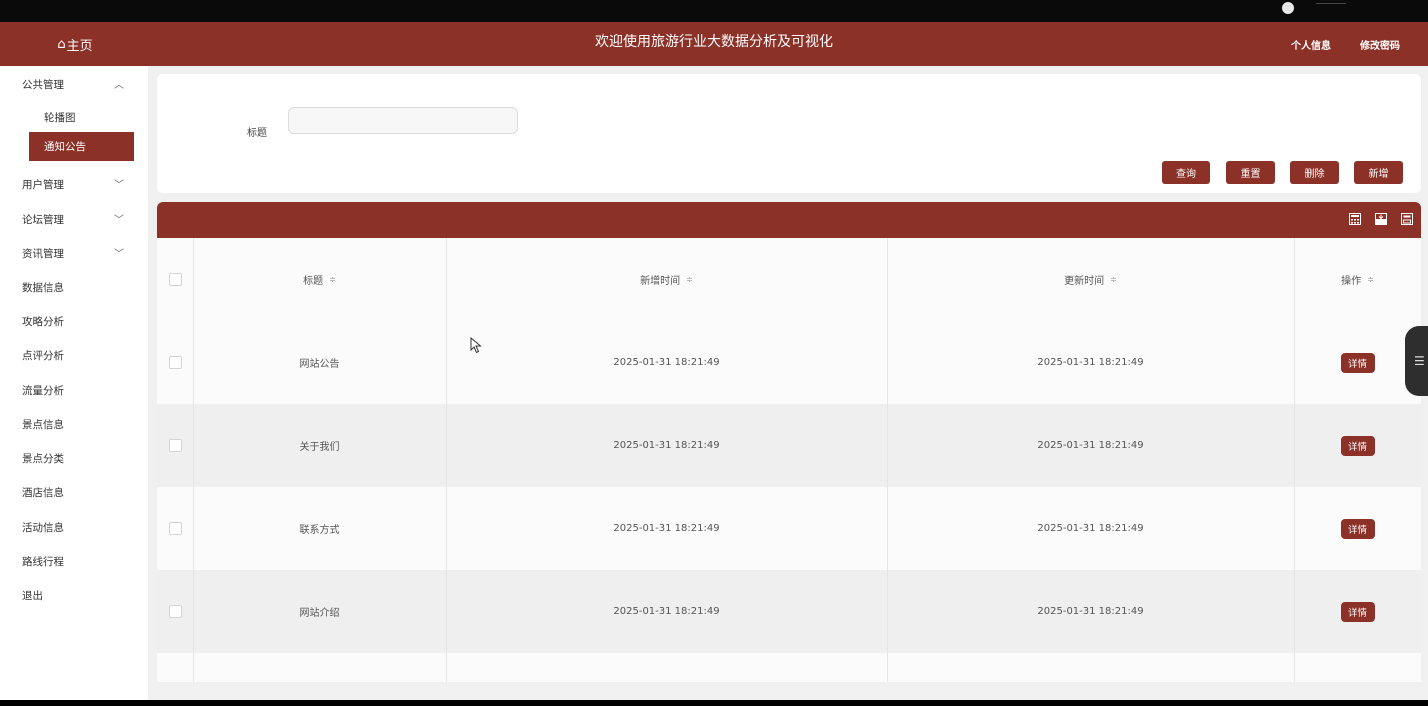 This screenshot has height=706, width=1428. I want to click on select-all-cell, so click(175, 279).